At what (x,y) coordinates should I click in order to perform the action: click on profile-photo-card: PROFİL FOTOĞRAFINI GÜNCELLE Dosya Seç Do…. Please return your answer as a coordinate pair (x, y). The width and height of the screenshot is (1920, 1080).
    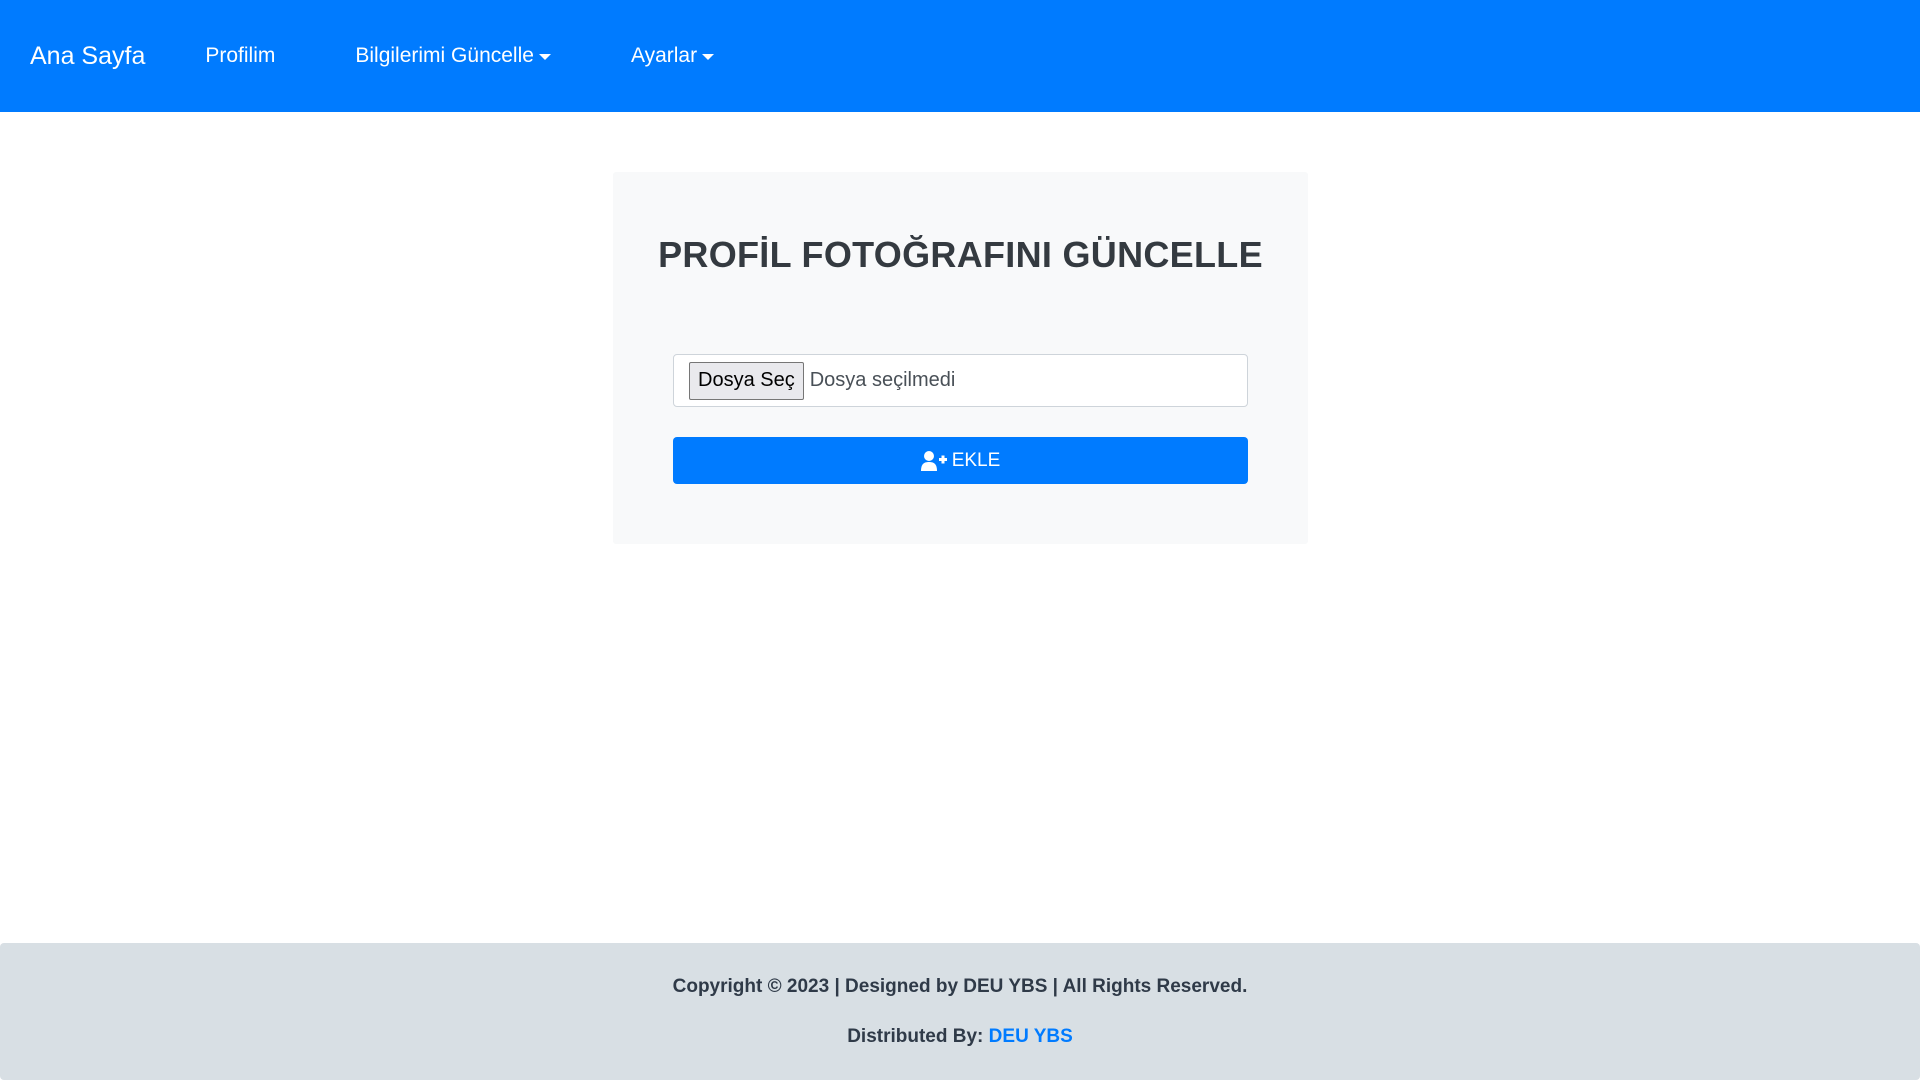
    Looking at the image, I should click on (960, 358).